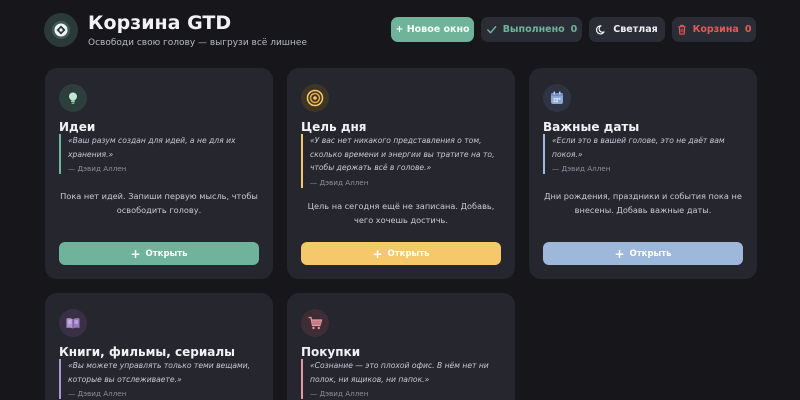 This screenshot has height=400, width=800. I want to click on app-title: Корзина GTD, so click(160, 23).